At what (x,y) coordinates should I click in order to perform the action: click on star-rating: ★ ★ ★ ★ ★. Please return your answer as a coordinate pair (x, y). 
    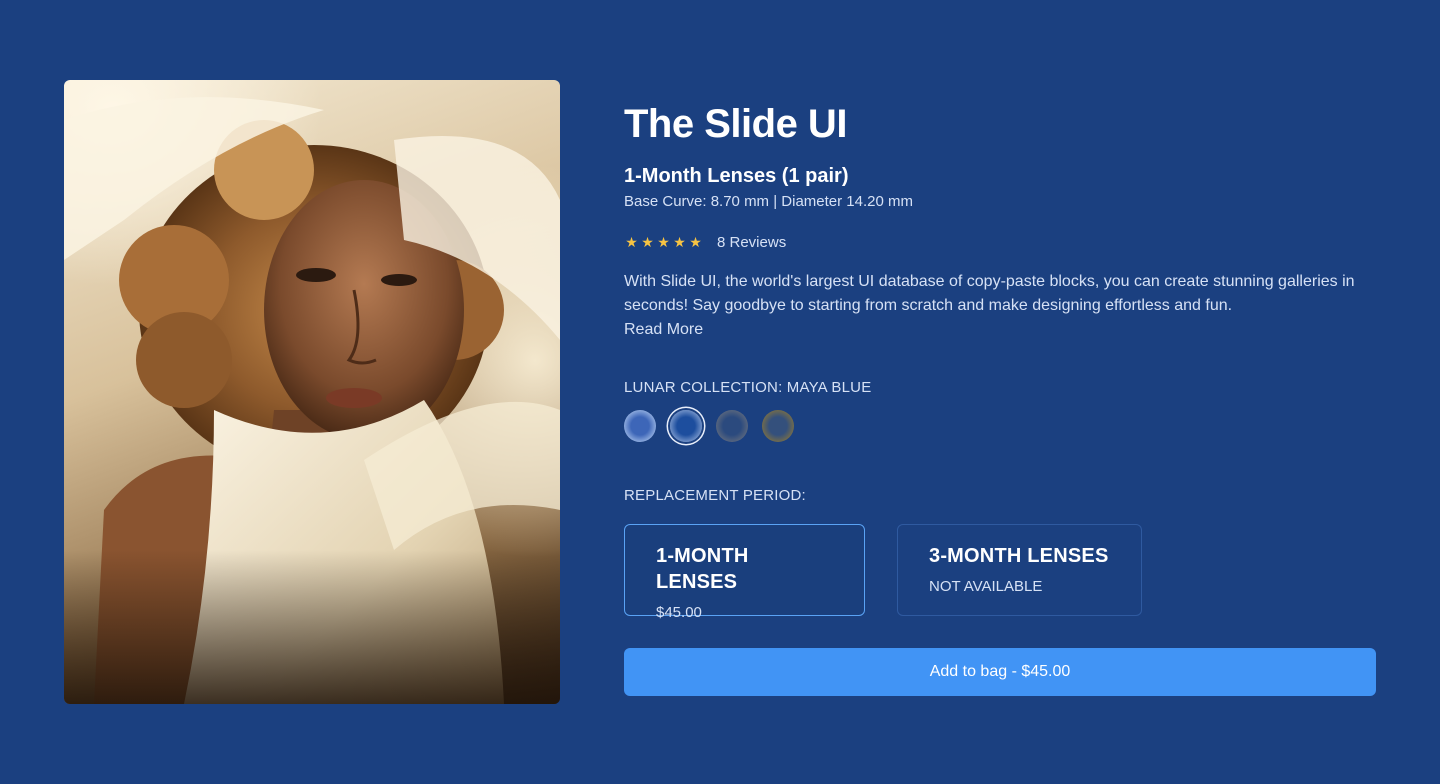
    Looking at the image, I should click on (663, 242).